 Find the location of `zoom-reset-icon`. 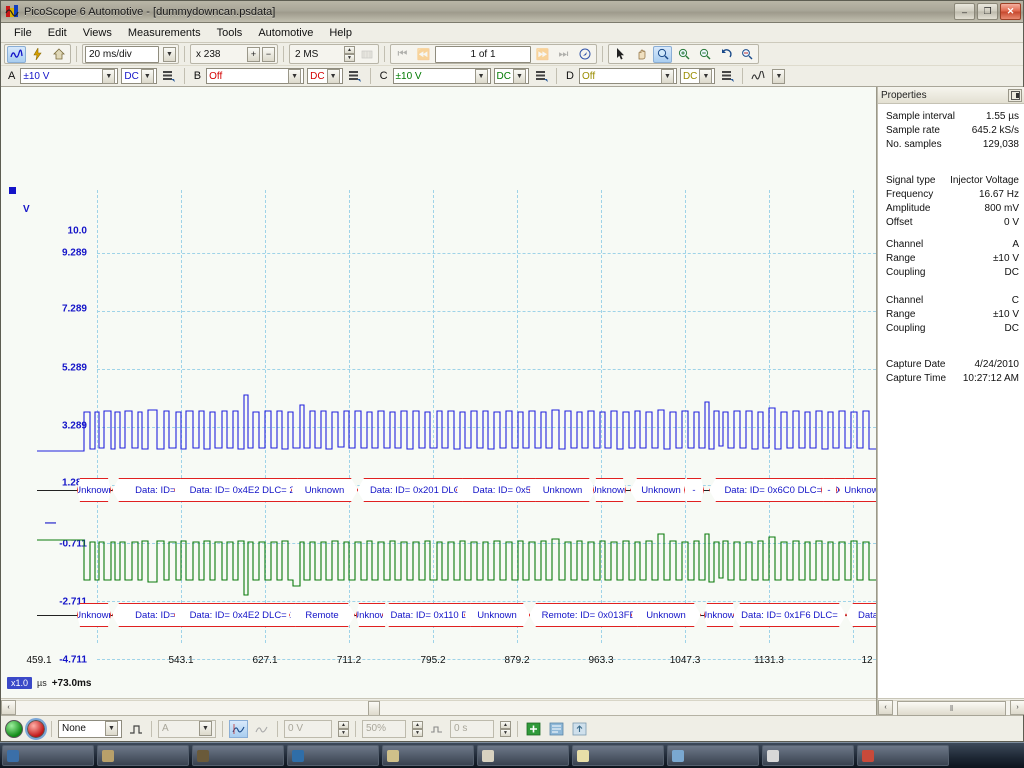

zoom-reset-icon is located at coordinates (746, 54).